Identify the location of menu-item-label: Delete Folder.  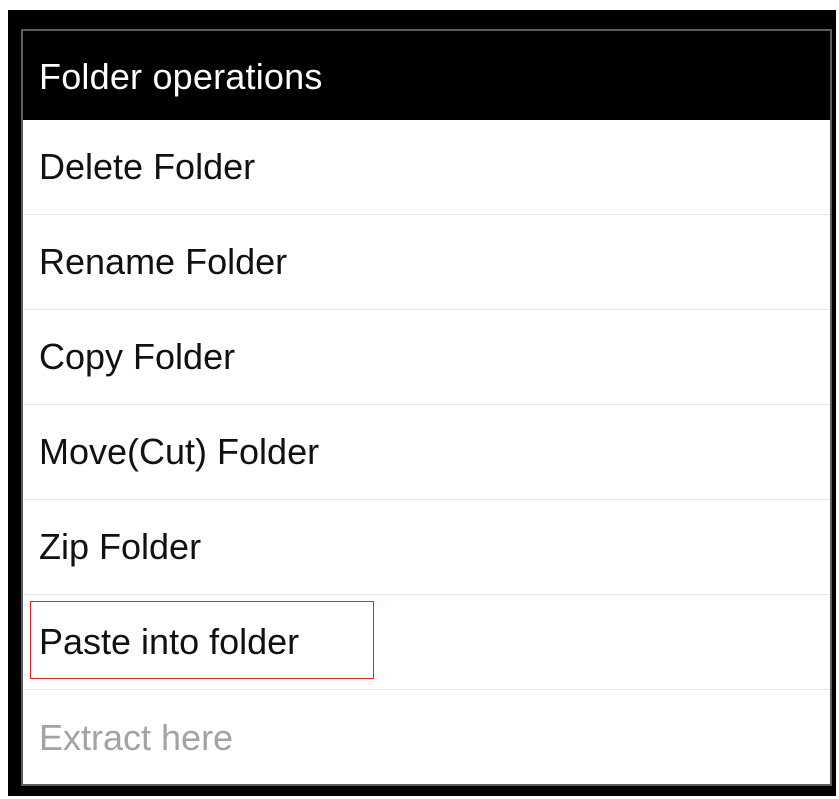
(147, 166).